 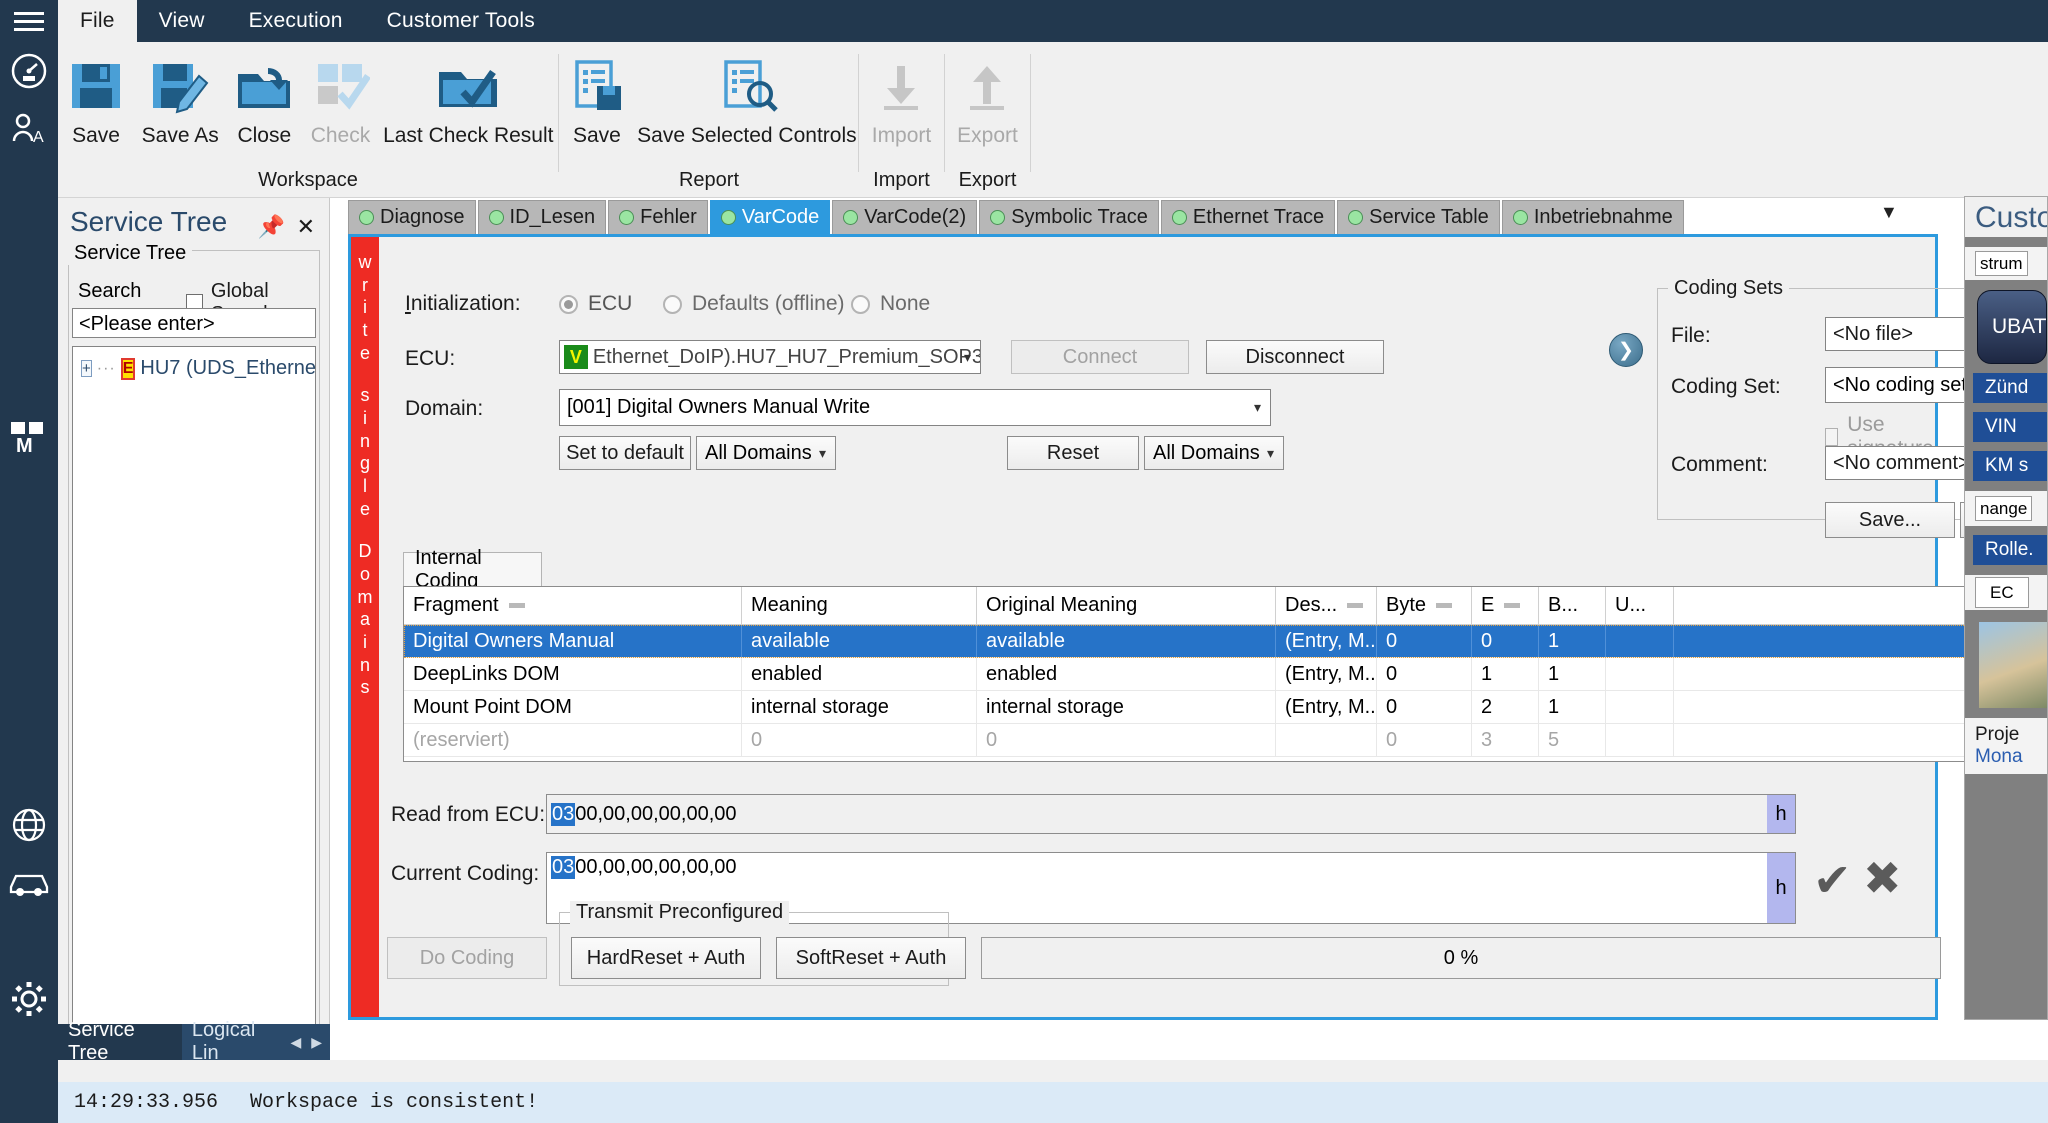 I want to click on close-icon: ✕, so click(x=306, y=227).